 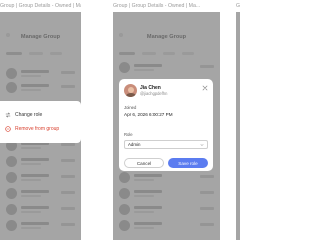 What do you see at coordinates (238, 6) in the screenshot?
I see `frame-title: Gr` at bounding box center [238, 6].